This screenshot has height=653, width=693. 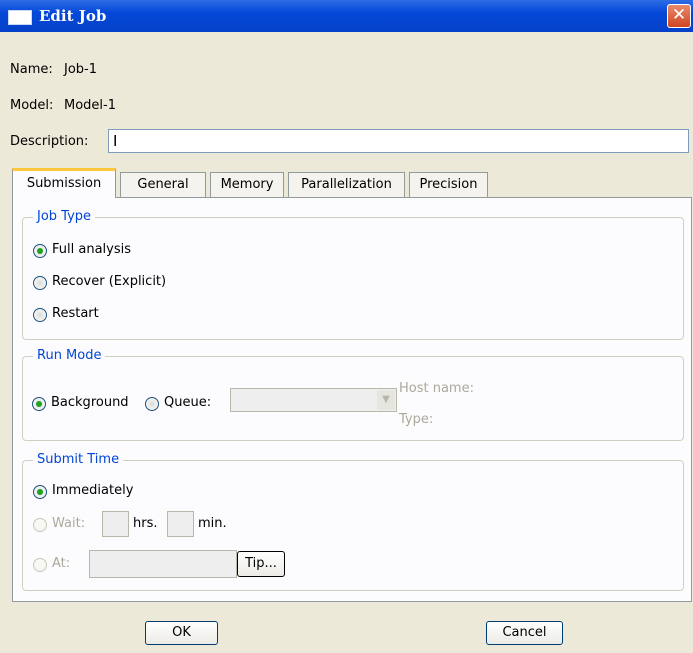 I want to click on window-title: Edit Job, so click(x=73, y=16).